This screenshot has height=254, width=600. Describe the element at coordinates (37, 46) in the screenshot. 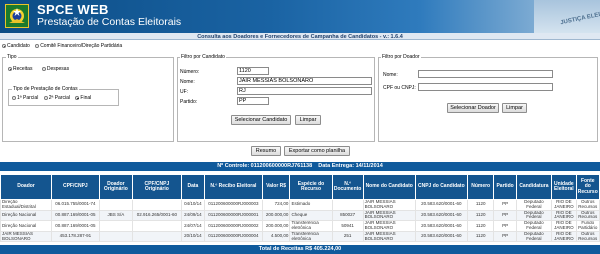

I see `scope-radio-comite` at that location.